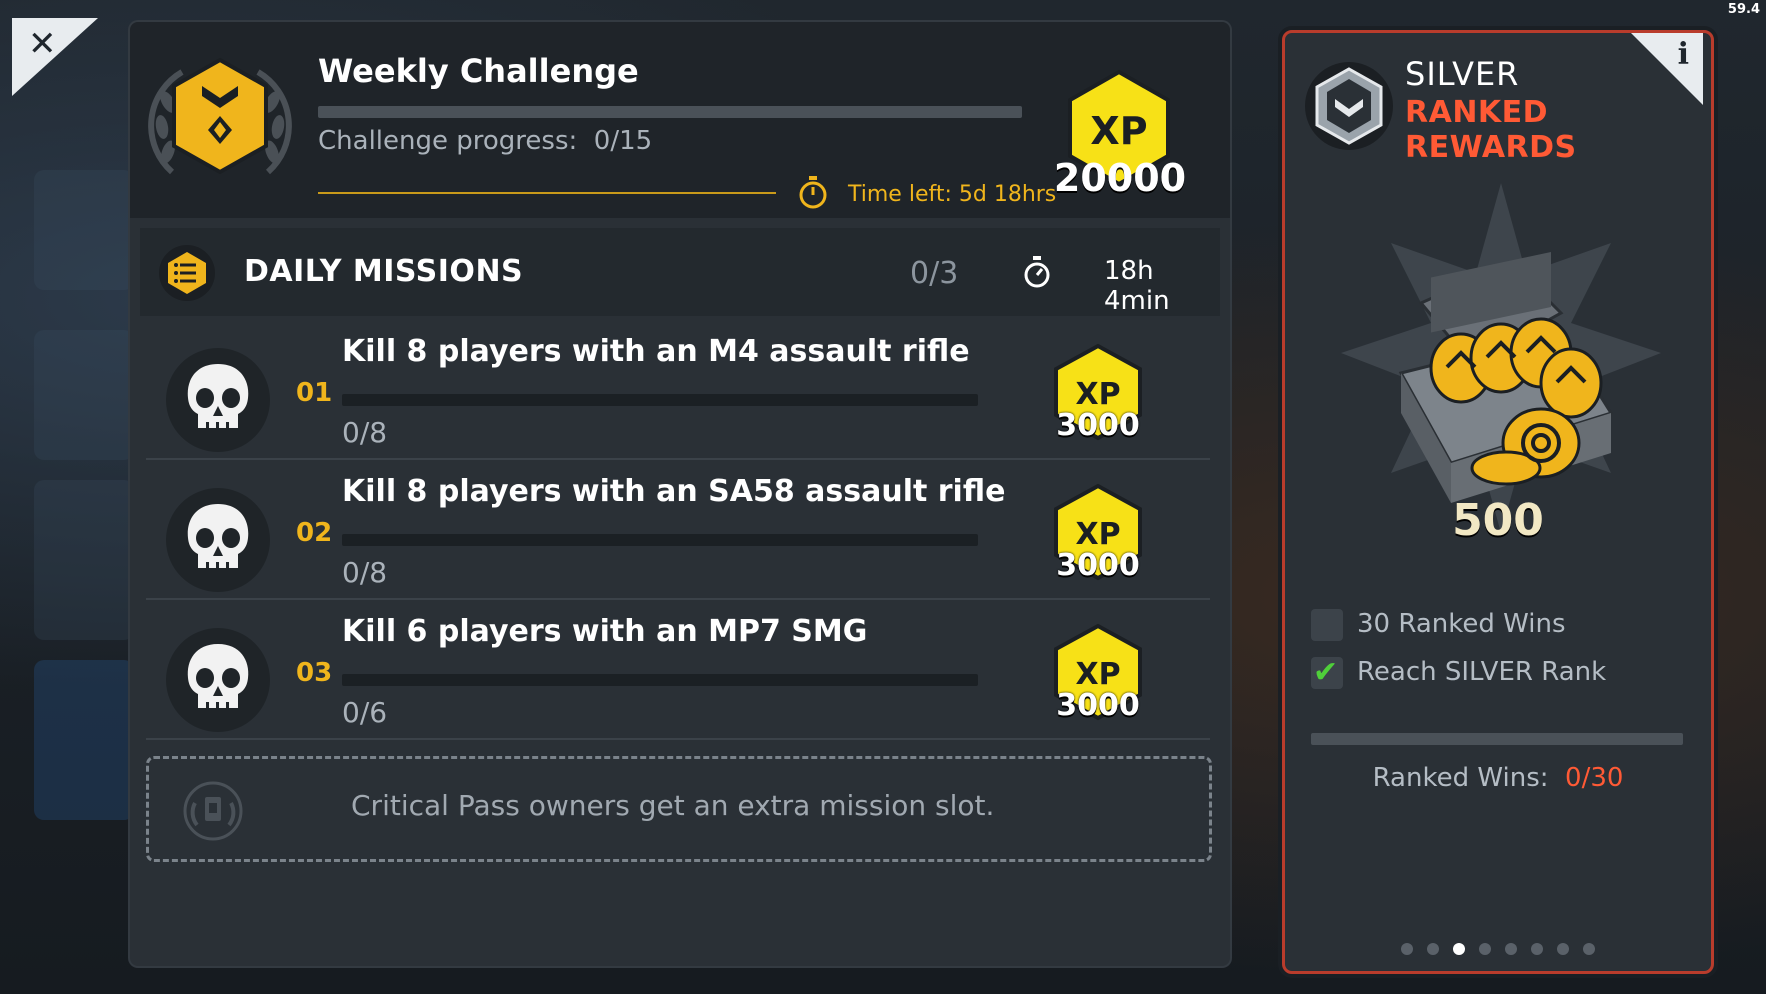  What do you see at coordinates (187, 273) in the screenshot?
I see `checklist-icon` at bounding box center [187, 273].